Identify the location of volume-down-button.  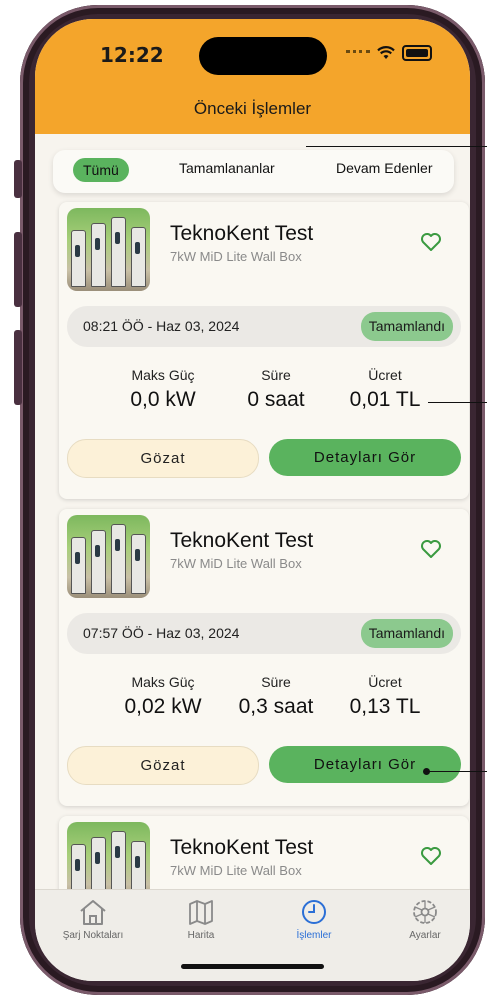
(18, 367).